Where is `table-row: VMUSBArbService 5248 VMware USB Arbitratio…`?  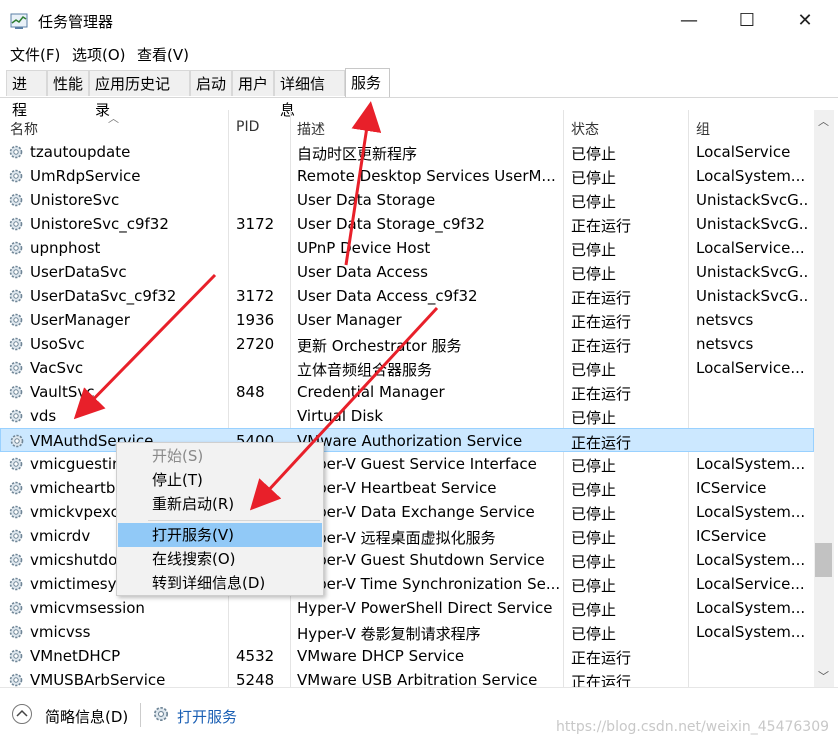
table-row: VMUSBArbService 5248 VMware USB Arbitratio… is located at coordinates (407, 677).